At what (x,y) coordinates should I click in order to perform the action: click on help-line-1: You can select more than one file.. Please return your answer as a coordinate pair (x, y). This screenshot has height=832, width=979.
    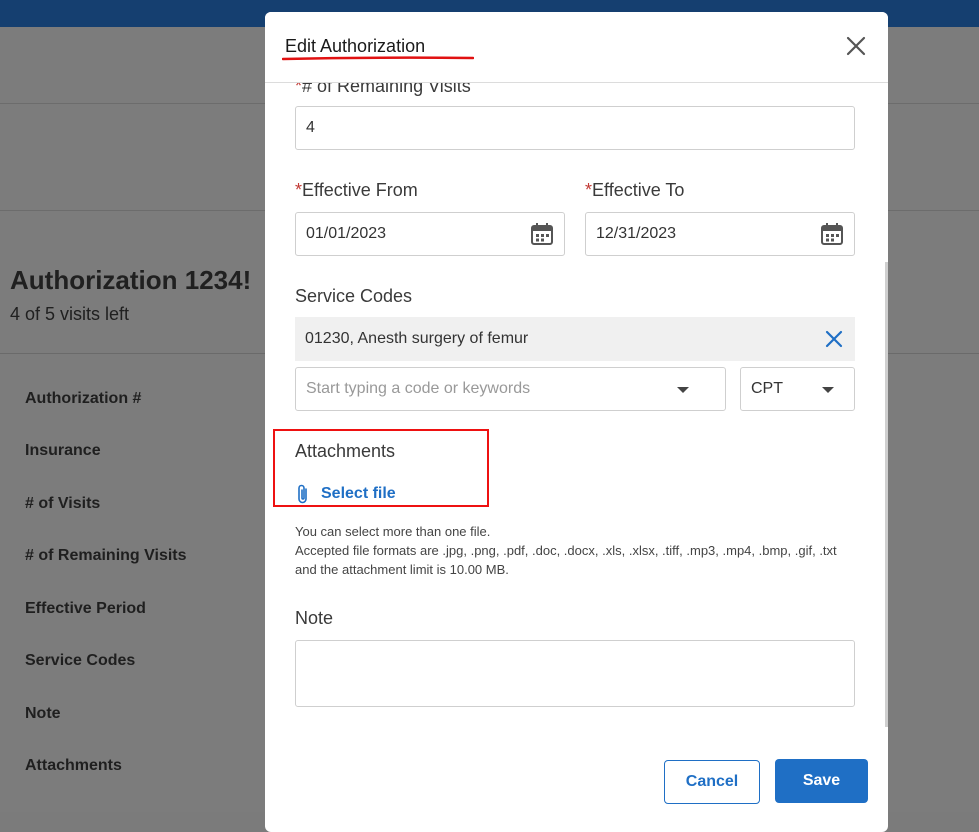
    Looking at the image, I should click on (393, 531).